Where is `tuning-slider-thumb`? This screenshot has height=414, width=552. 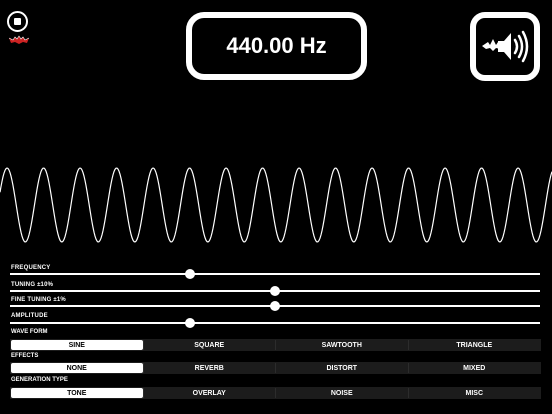 tuning-slider-thumb is located at coordinates (275, 291).